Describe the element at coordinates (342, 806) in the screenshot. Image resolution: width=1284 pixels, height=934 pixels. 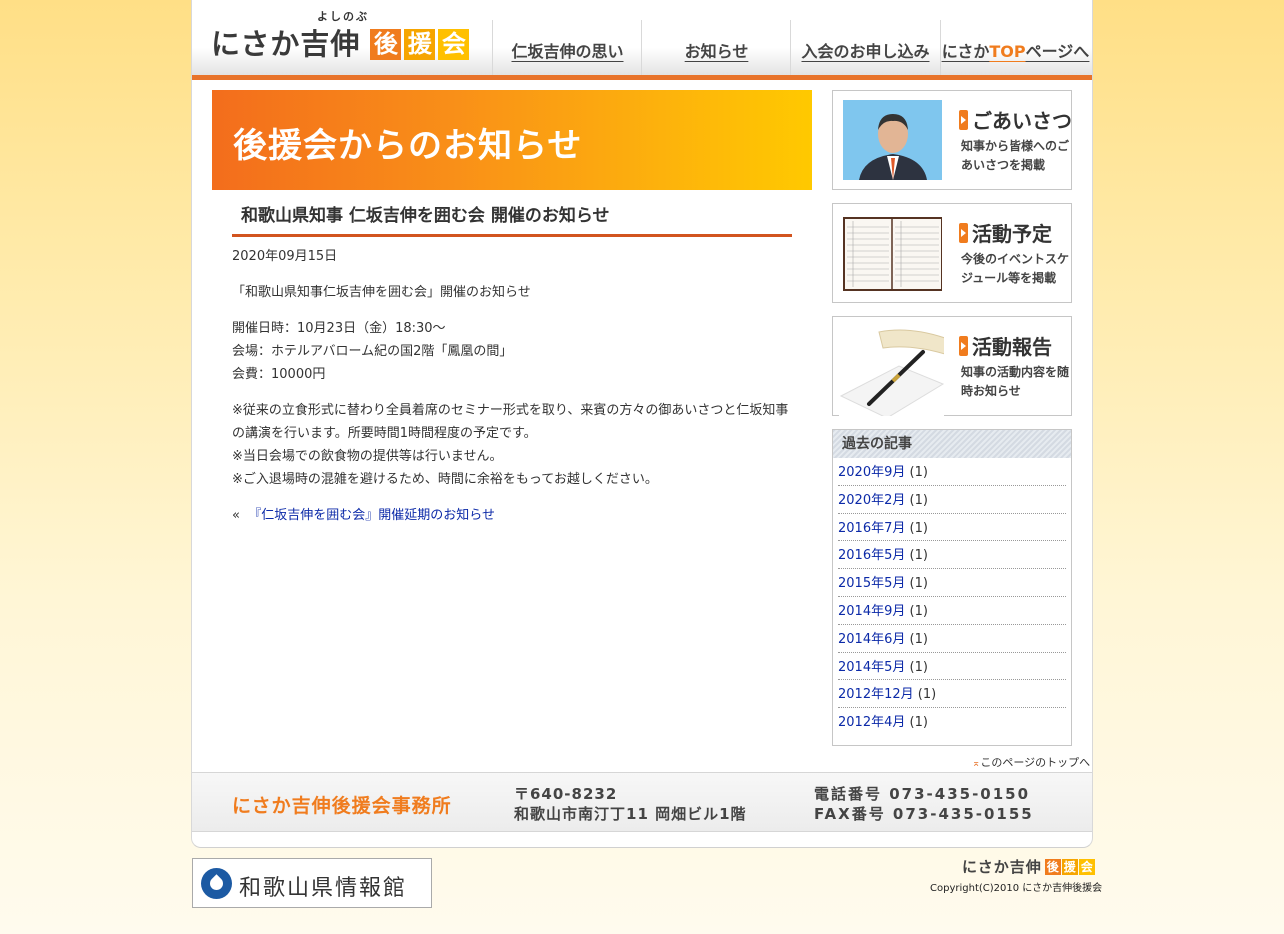
I see `footer-office-name: にさか吉伸後援会事務所` at that location.